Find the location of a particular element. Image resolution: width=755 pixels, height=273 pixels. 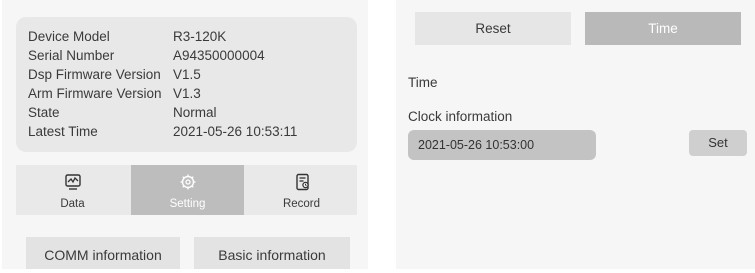

nav-tab-setting: Setting is located at coordinates (187, 190).